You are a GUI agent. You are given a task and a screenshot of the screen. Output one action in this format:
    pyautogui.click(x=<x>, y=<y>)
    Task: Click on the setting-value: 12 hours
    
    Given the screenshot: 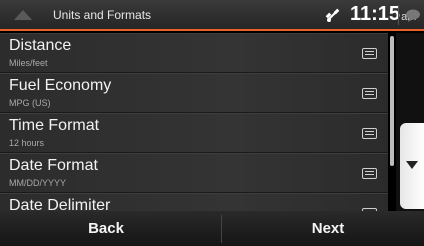 What is the action you would take?
    pyautogui.click(x=27, y=143)
    